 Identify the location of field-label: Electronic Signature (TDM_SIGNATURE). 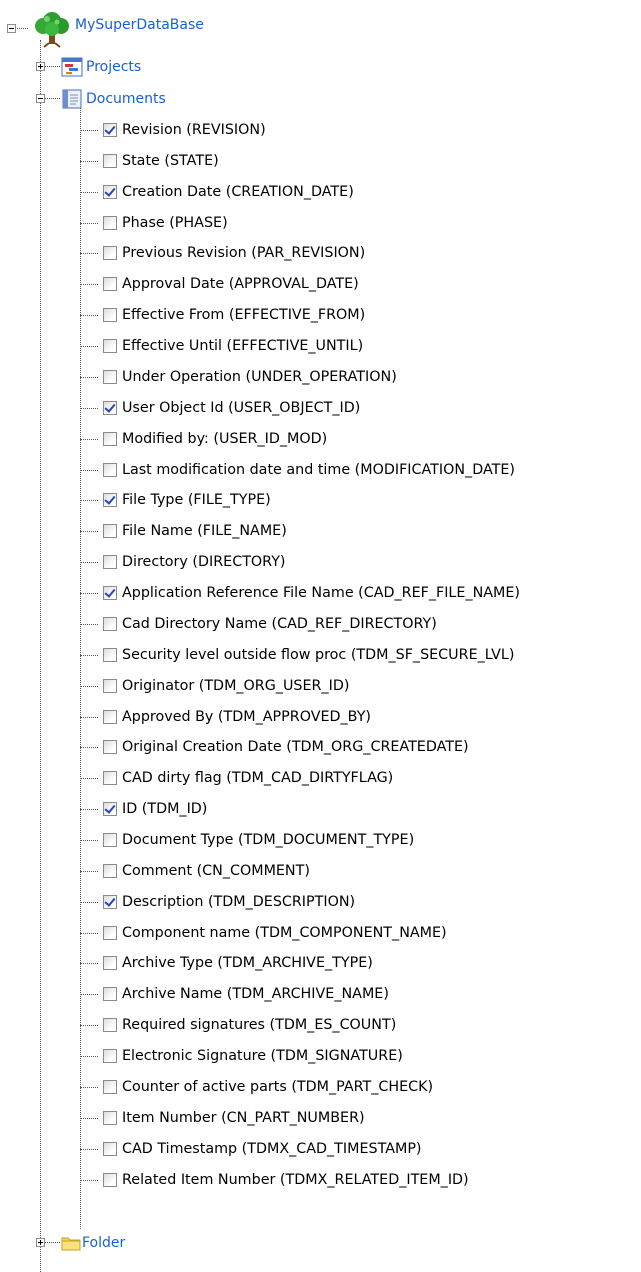
(262, 1056).